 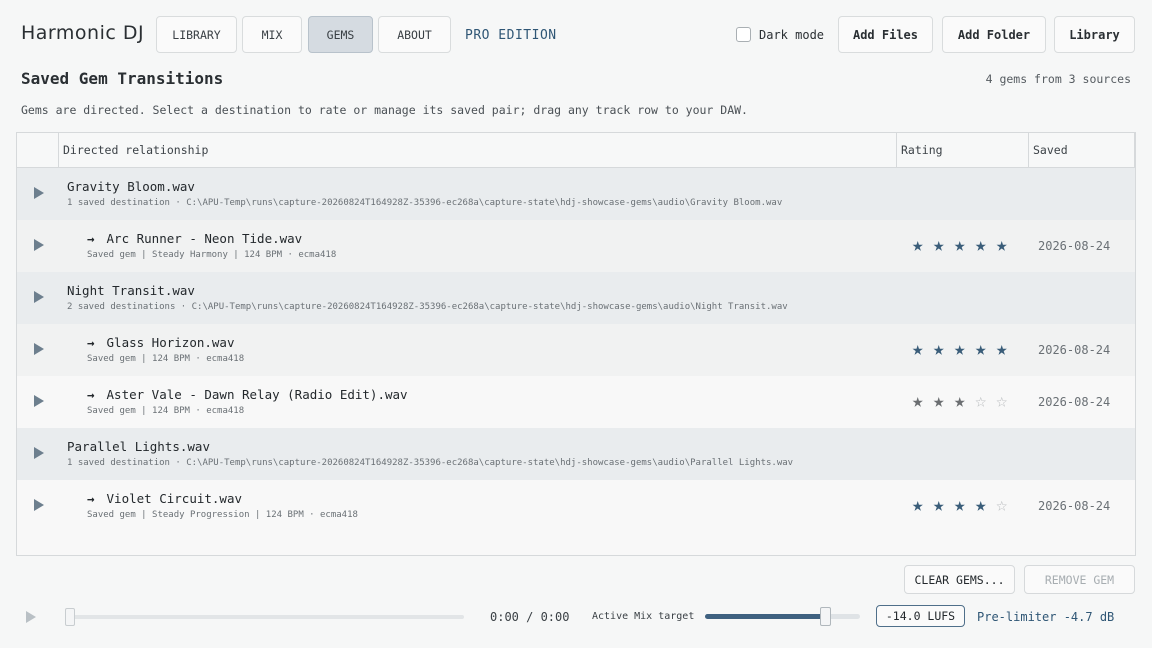 What do you see at coordinates (643, 616) in the screenshot?
I see `mix-target-label: Active Mix target` at bounding box center [643, 616].